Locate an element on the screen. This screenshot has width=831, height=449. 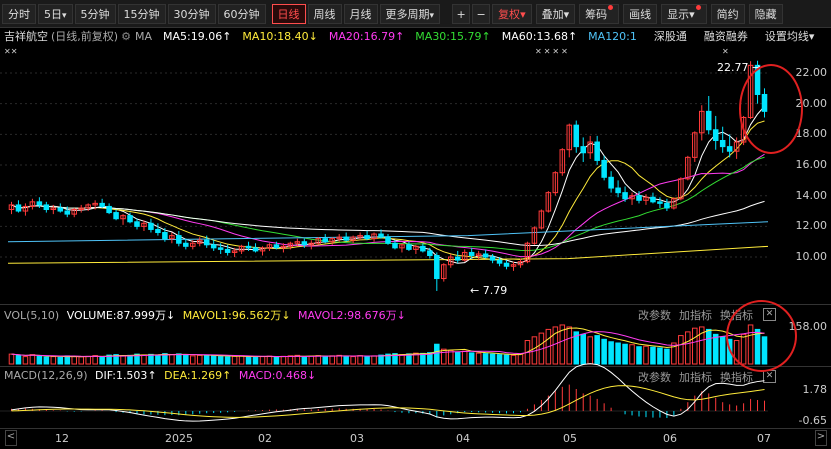
event-marker-icon: ✕ is located at coordinates (725, 51).